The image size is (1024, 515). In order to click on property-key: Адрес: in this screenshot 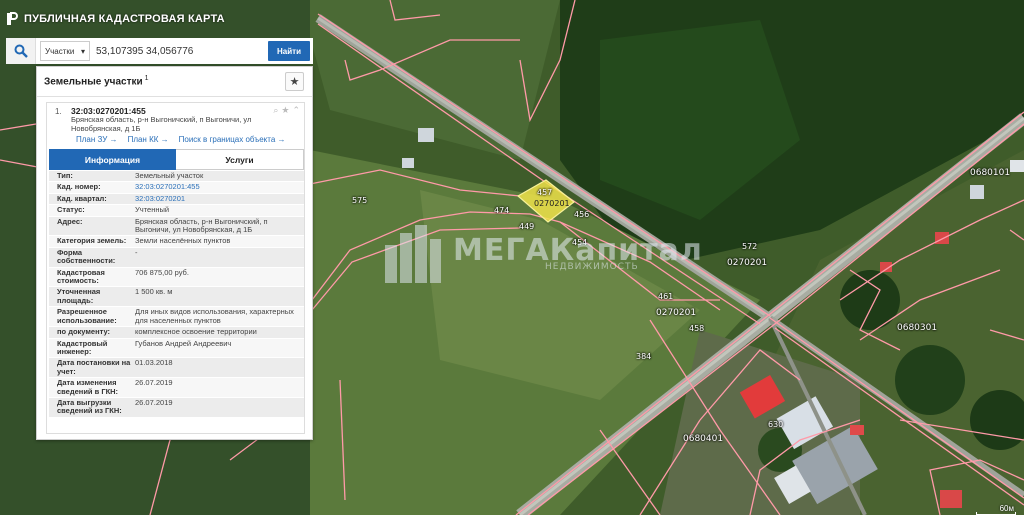, I will do `click(70, 221)`.